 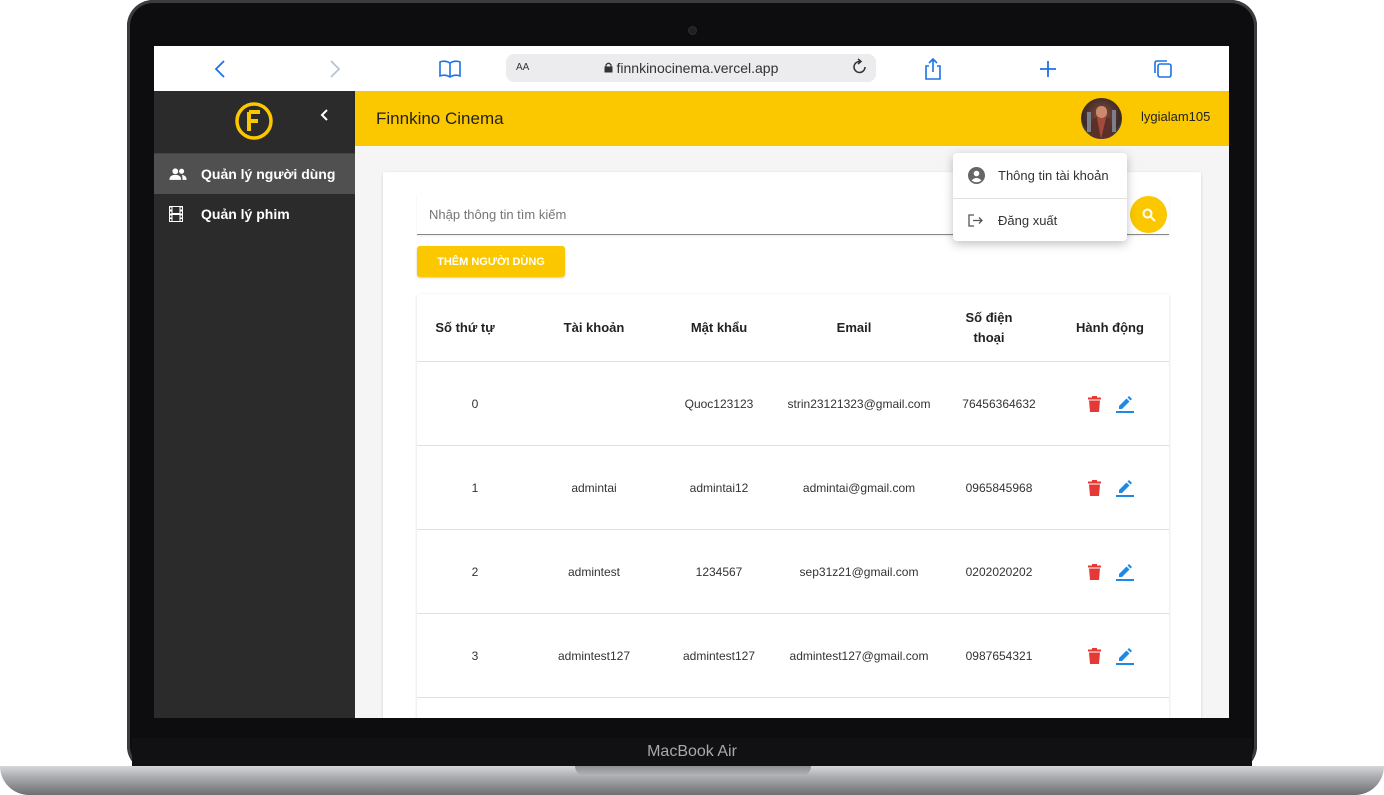 What do you see at coordinates (178, 174) in the screenshot?
I see `people-icon` at bounding box center [178, 174].